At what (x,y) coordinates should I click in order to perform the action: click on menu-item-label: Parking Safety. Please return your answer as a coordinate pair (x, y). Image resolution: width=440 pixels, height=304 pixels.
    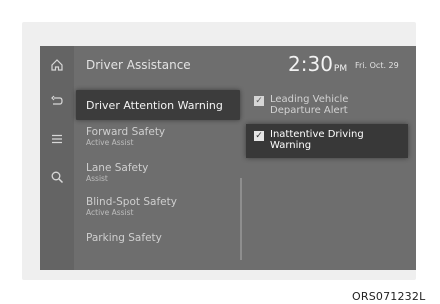
    Looking at the image, I should click on (124, 238).